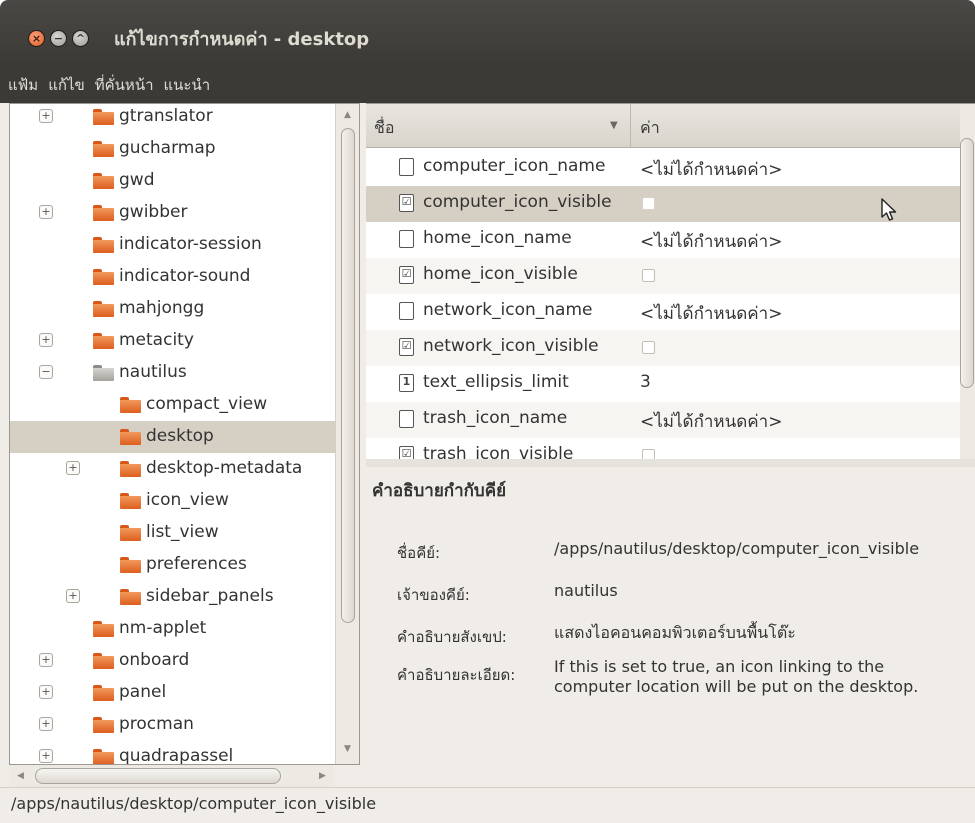 The image size is (975, 823). I want to click on tree-item-label: nautilus, so click(153, 372).